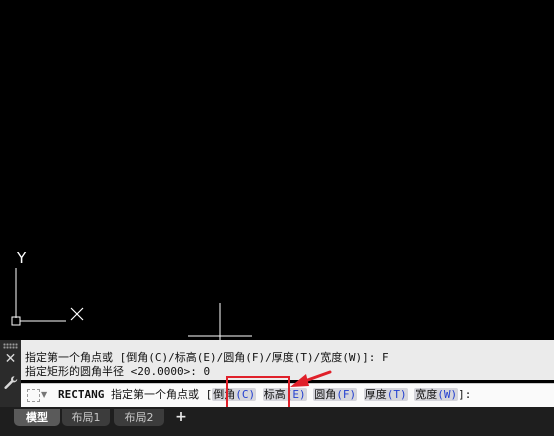  Describe the element at coordinates (181, 417) in the screenshot. I see `add-layout-button: +` at that location.